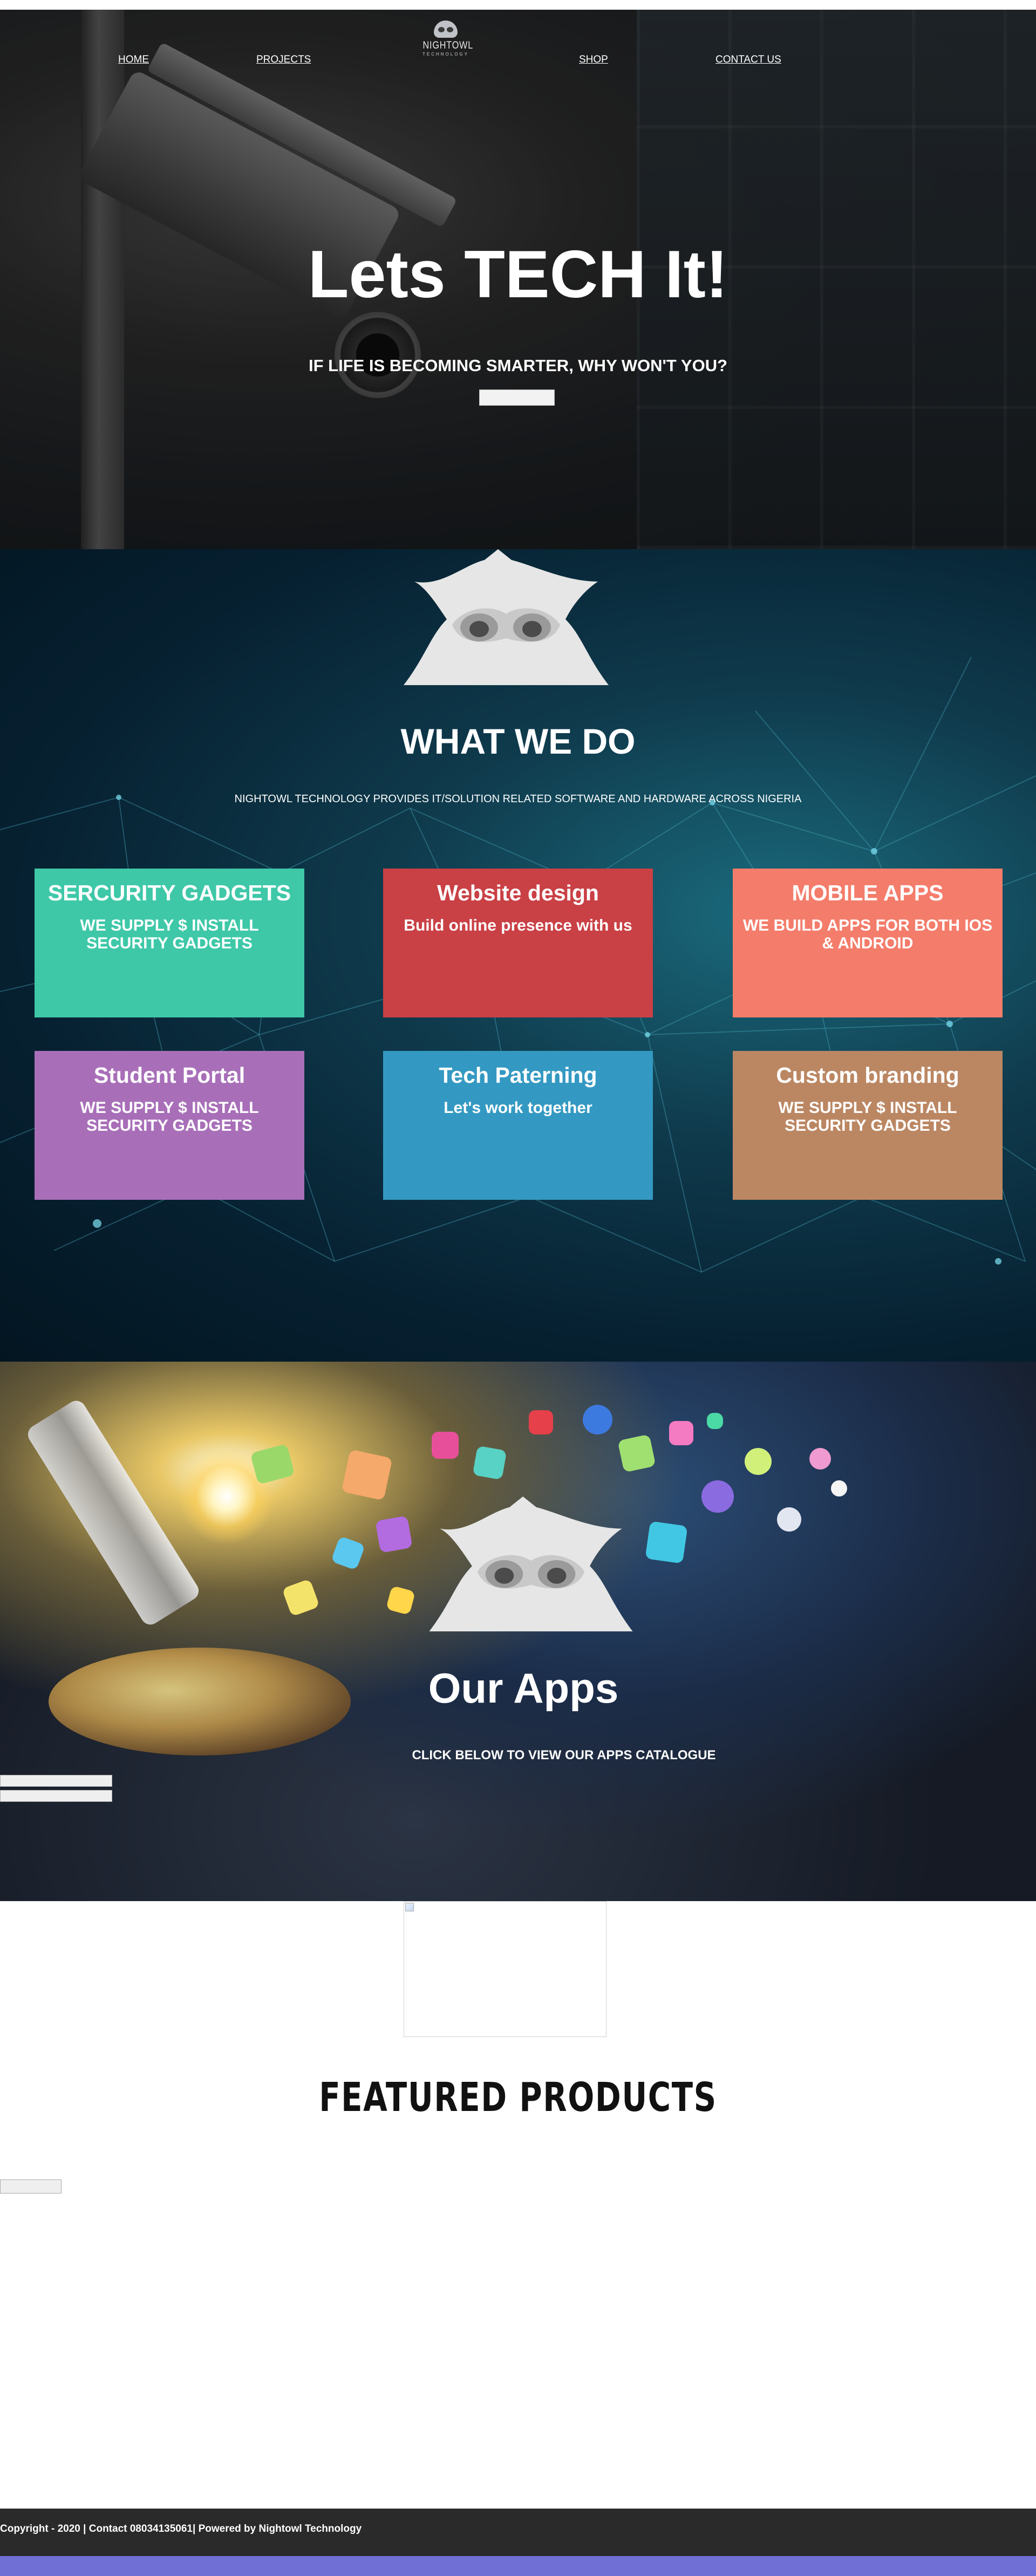 The width and height of the screenshot is (1036, 2576). What do you see at coordinates (593, 60) in the screenshot?
I see `nav-shop-link: SHOP` at bounding box center [593, 60].